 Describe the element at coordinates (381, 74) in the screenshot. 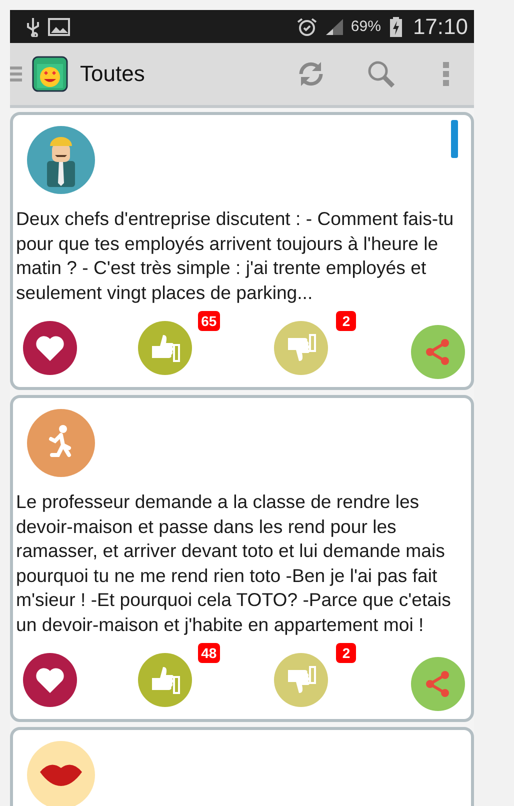

I see `search-icon` at that location.